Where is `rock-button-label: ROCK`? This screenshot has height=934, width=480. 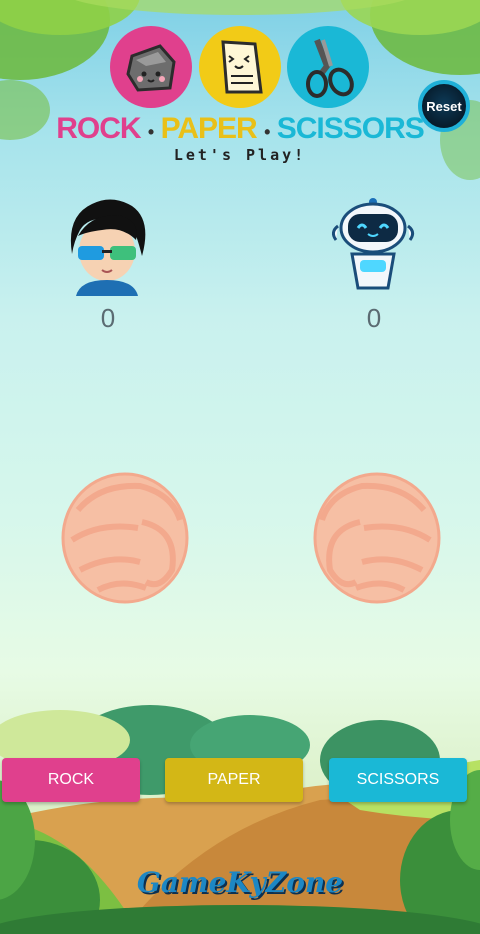 rock-button-label: ROCK is located at coordinates (71, 779).